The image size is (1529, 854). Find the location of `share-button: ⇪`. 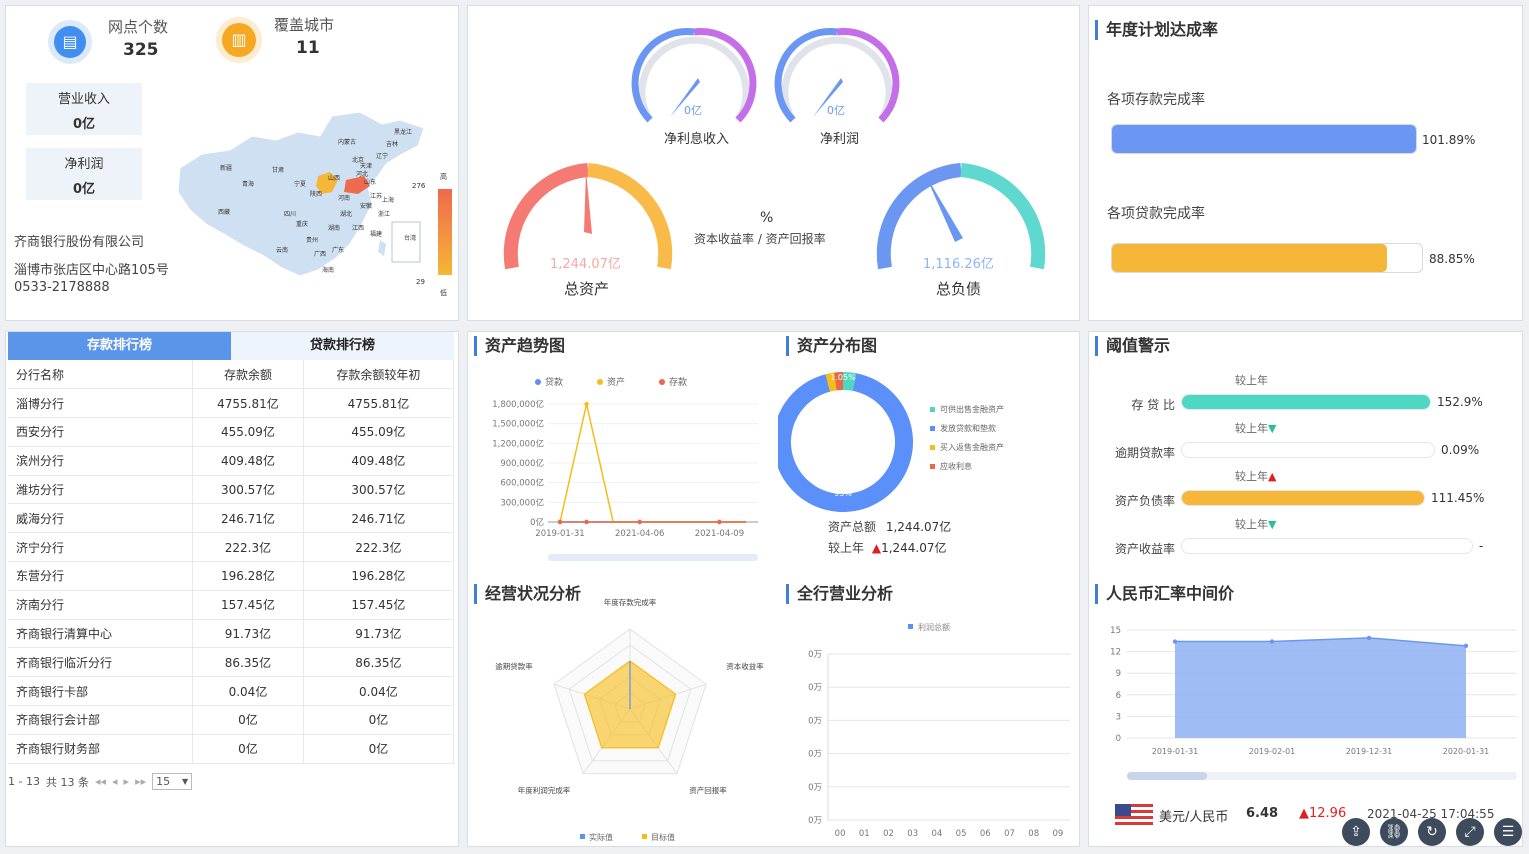

share-button: ⇪ is located at coordinates (1356, 832).